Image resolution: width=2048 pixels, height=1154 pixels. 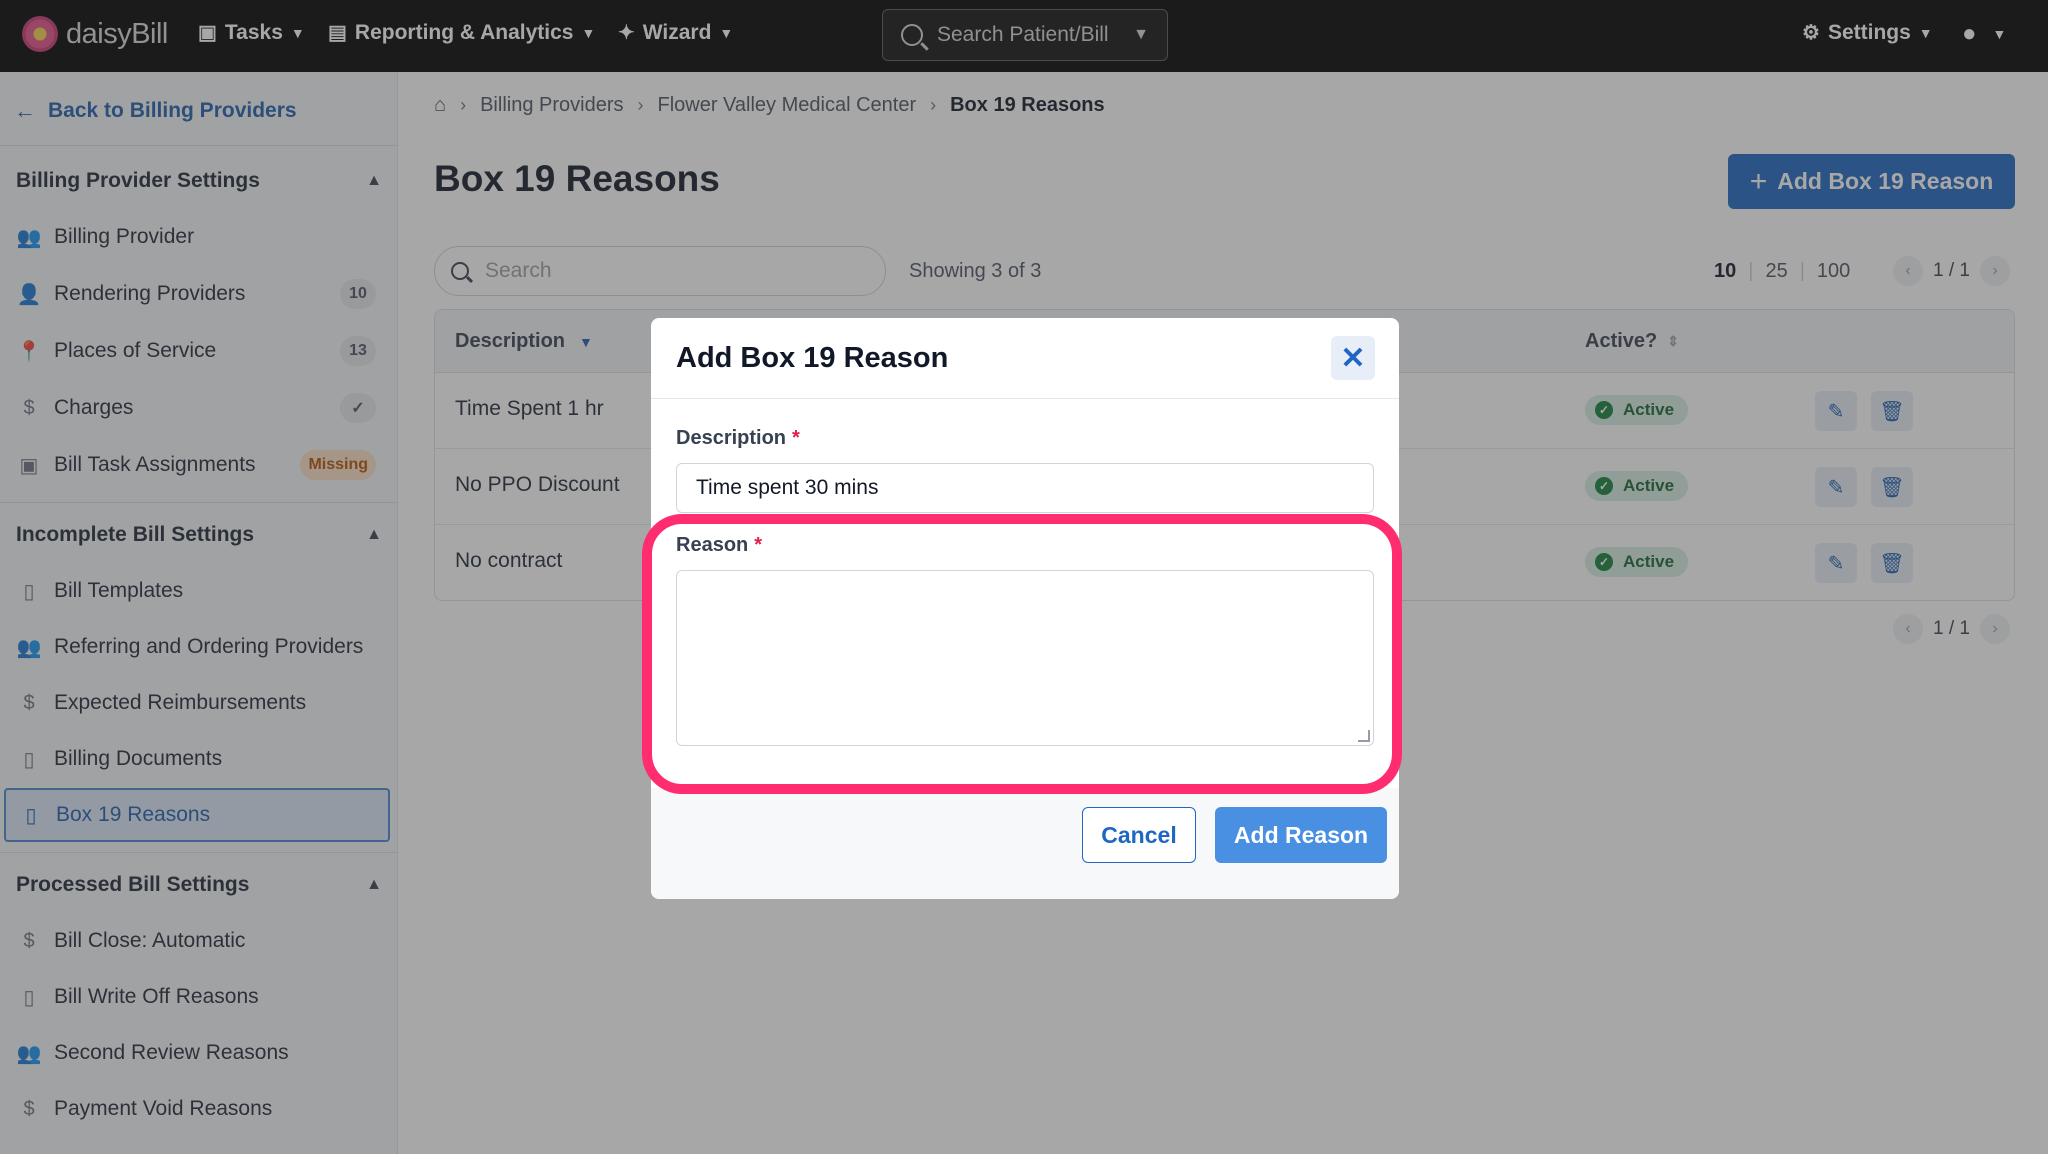 What do you see at coordinates (796, 438) in the screenshot?
I see `required-mark: *` at bounding box center [796, 438].